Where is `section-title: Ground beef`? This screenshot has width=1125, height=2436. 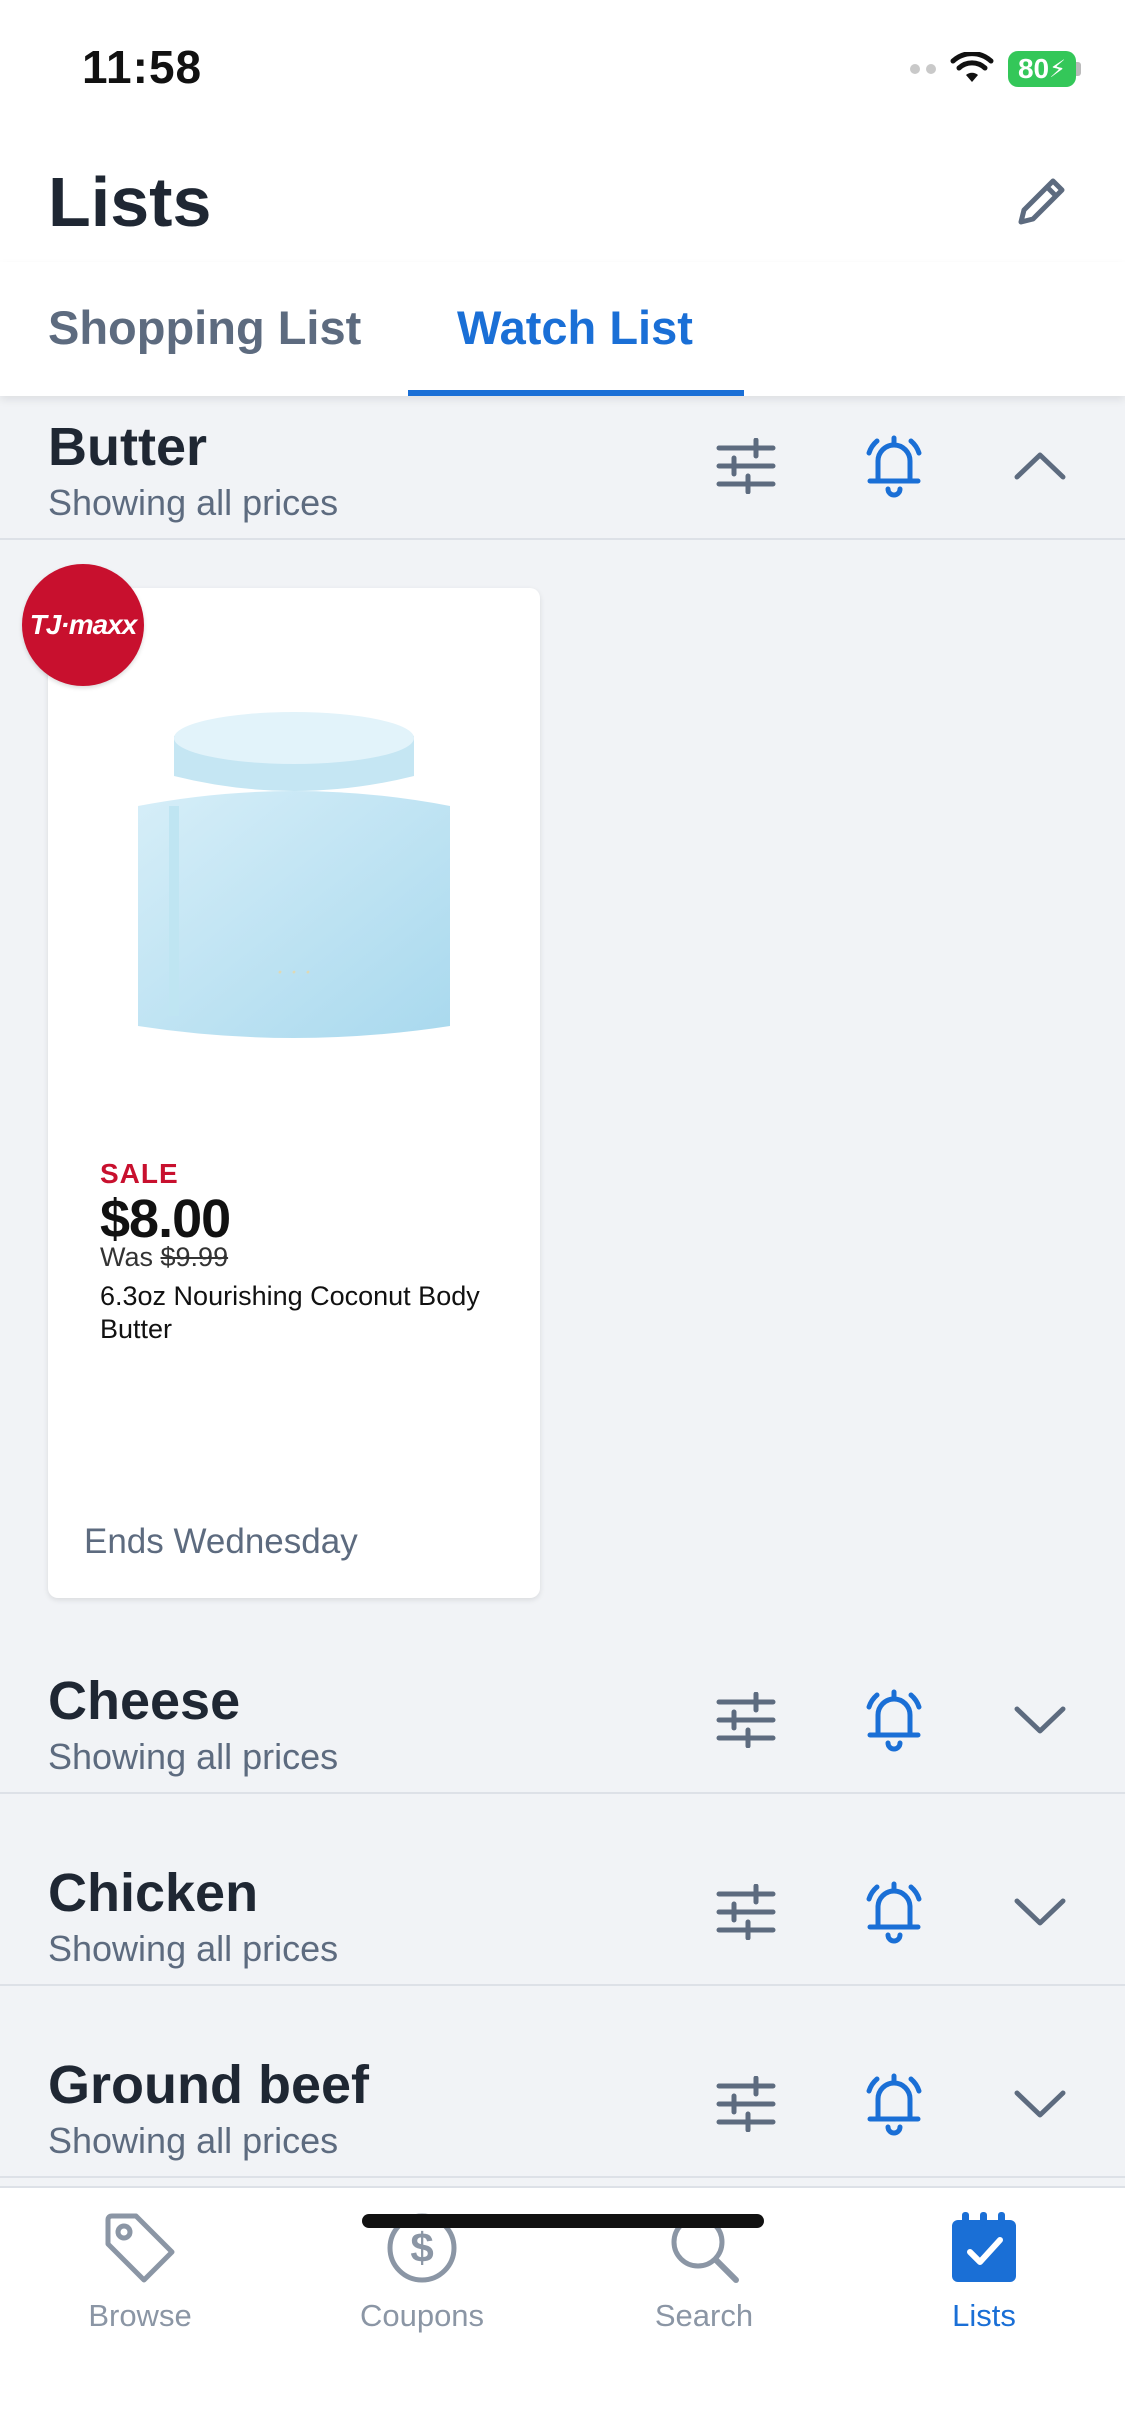
section-title: Ground beef is located at coordinates (208, 2085).